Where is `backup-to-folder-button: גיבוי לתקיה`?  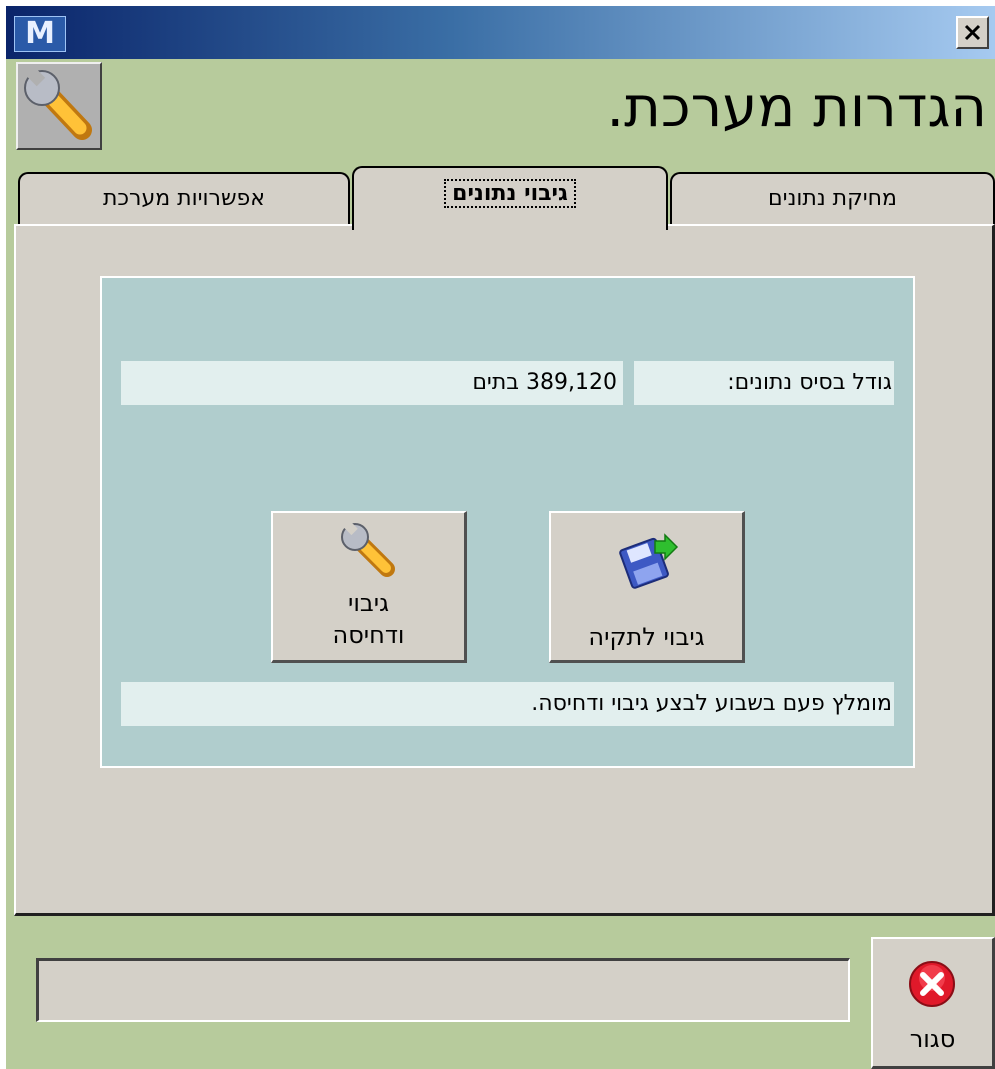 backup-to-folder-button: גיבוי לתקיה is located at coordinates (647, 587).